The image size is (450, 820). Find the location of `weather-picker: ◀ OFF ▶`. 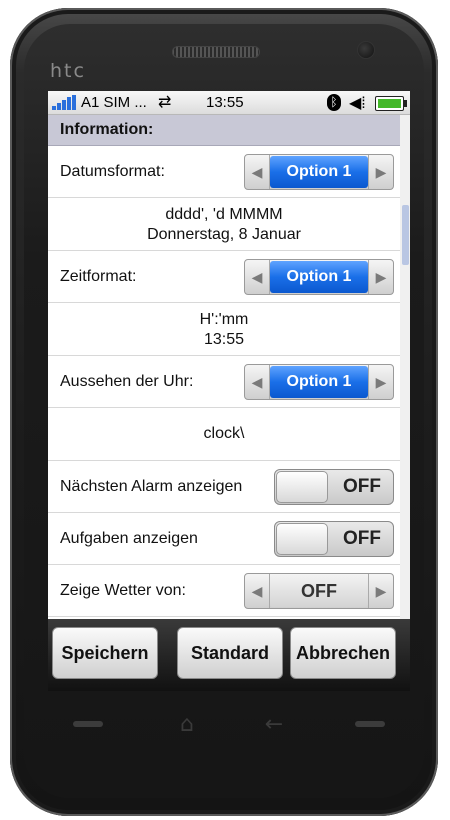

weather-picker: ◀ OFF ▶ is located at coordinates (319, 591).